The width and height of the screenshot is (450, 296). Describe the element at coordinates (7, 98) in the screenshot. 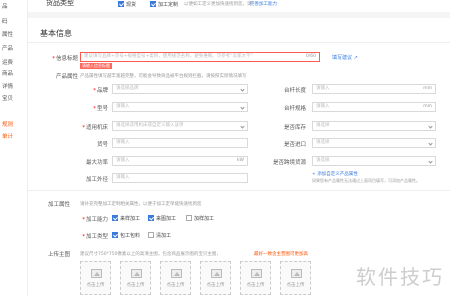

I see `sidebar-item: 宝贝` at that location.